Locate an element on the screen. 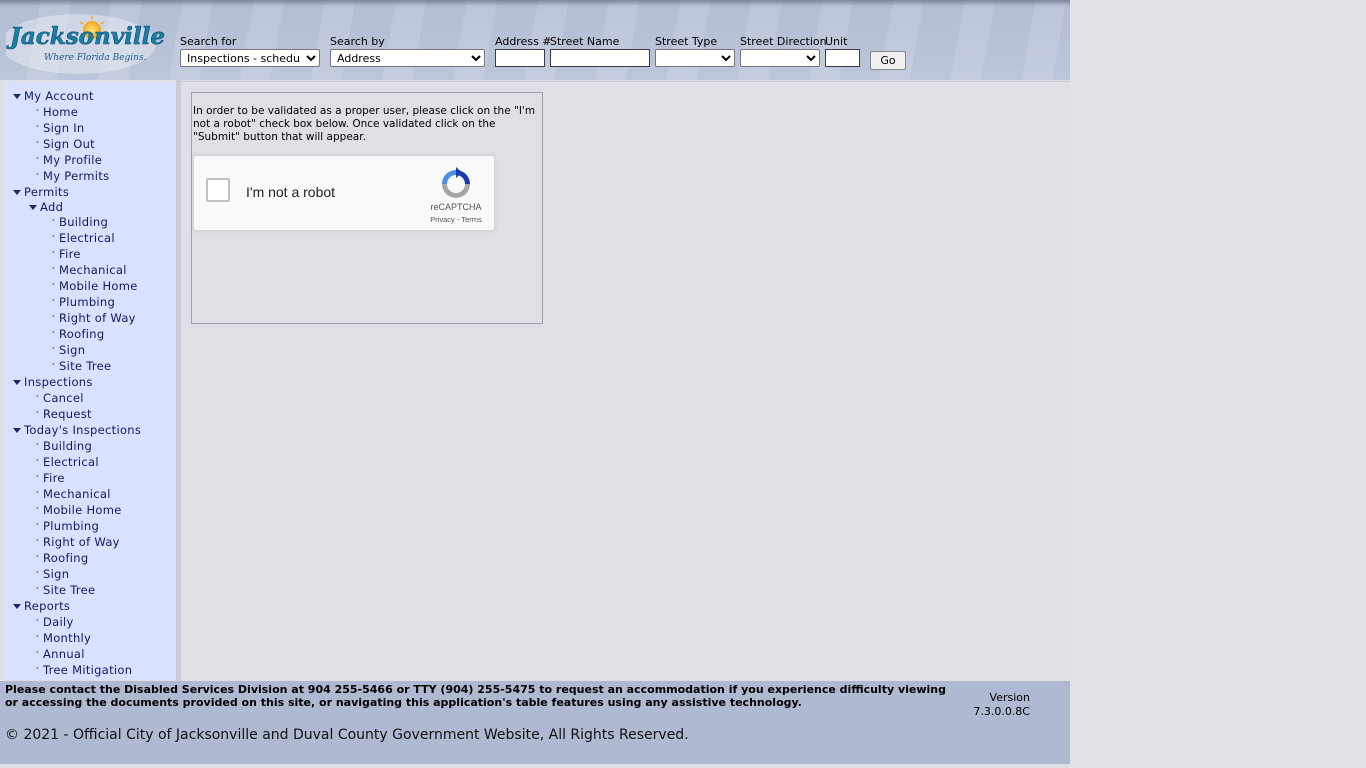 Image resolution: width=1366 pixels, height=768 pixels. sidebar-link-daily: Daily is located at coordinates (58, 622).